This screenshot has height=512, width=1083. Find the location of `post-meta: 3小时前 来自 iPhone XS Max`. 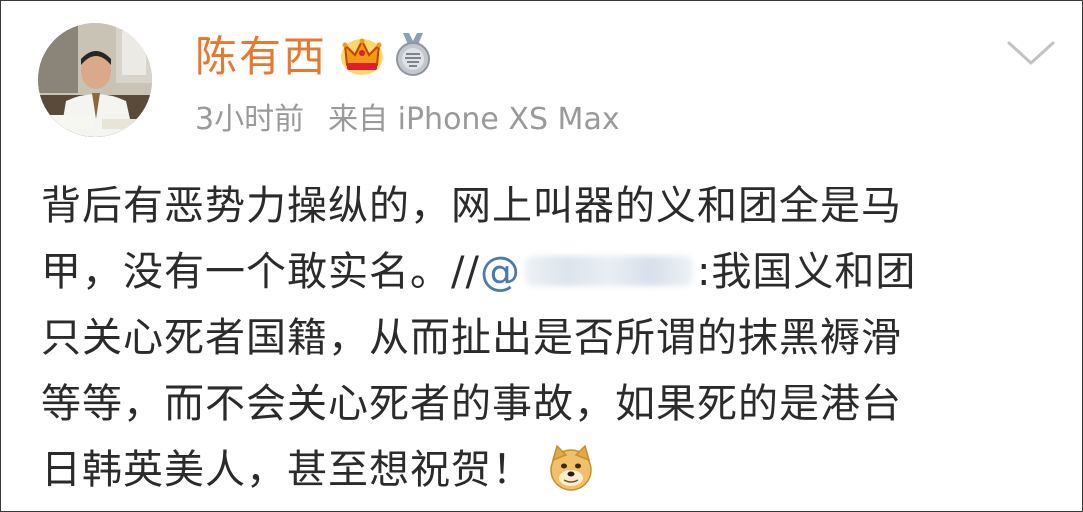

post-meta: 3小时前 来自 iPhone XS Max is located at coordinates (407, 120).